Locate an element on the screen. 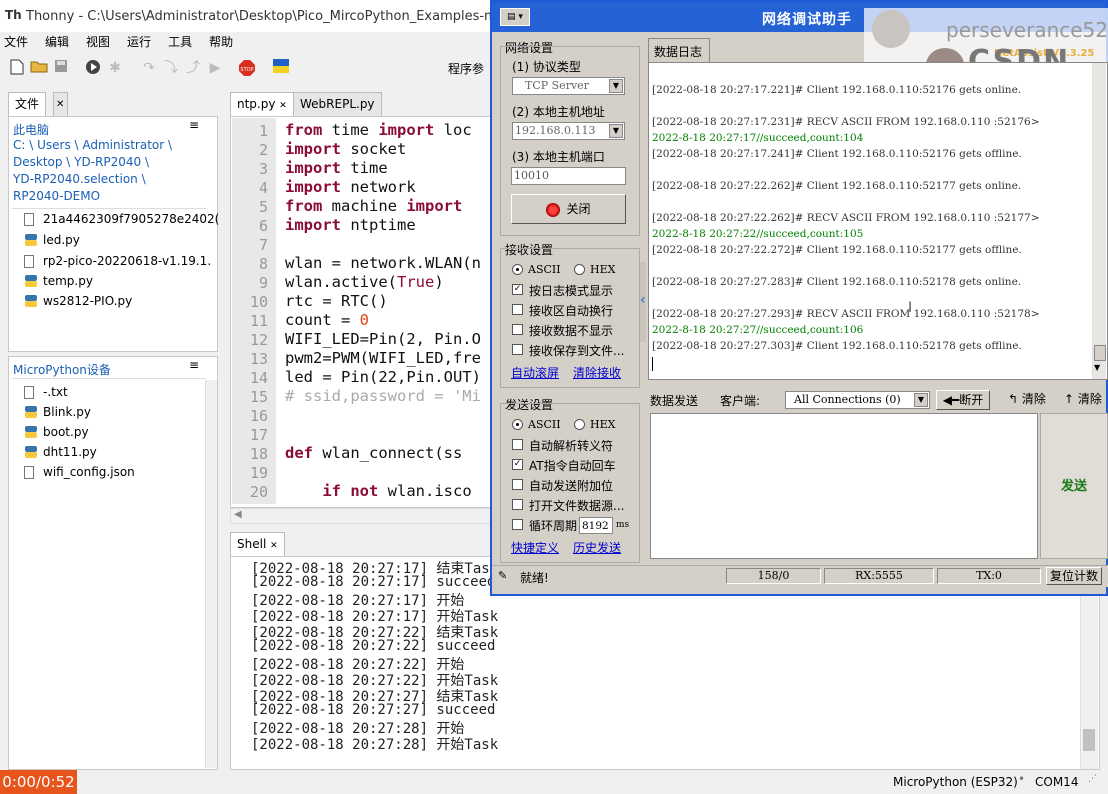 The width and height of the screenshot is (1108, 794). escape-label: 自动解析转义符 is located at coordinates (571, 446).